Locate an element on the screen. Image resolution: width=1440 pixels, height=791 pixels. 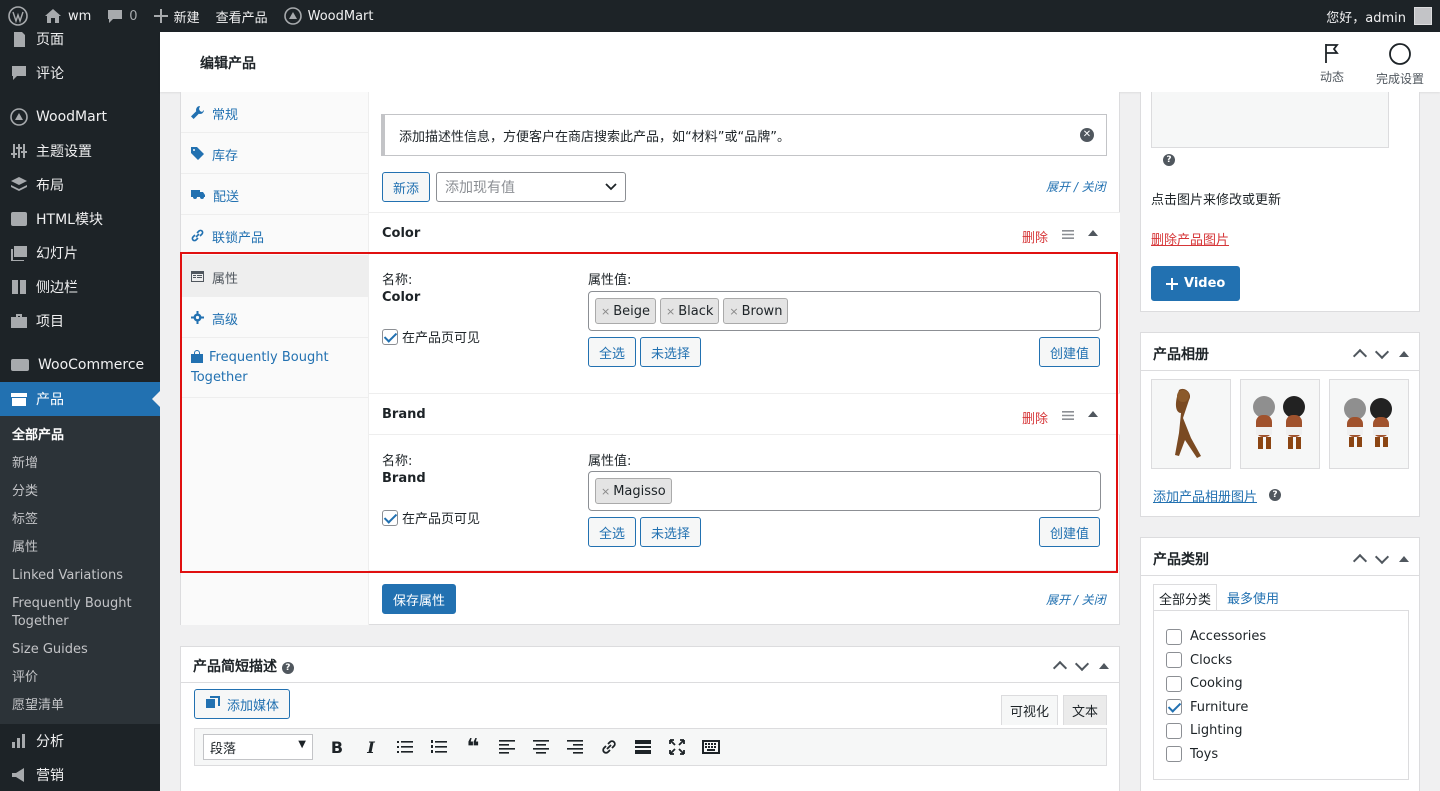
new-content-link: 新建 is located at coordinates (177, 16).